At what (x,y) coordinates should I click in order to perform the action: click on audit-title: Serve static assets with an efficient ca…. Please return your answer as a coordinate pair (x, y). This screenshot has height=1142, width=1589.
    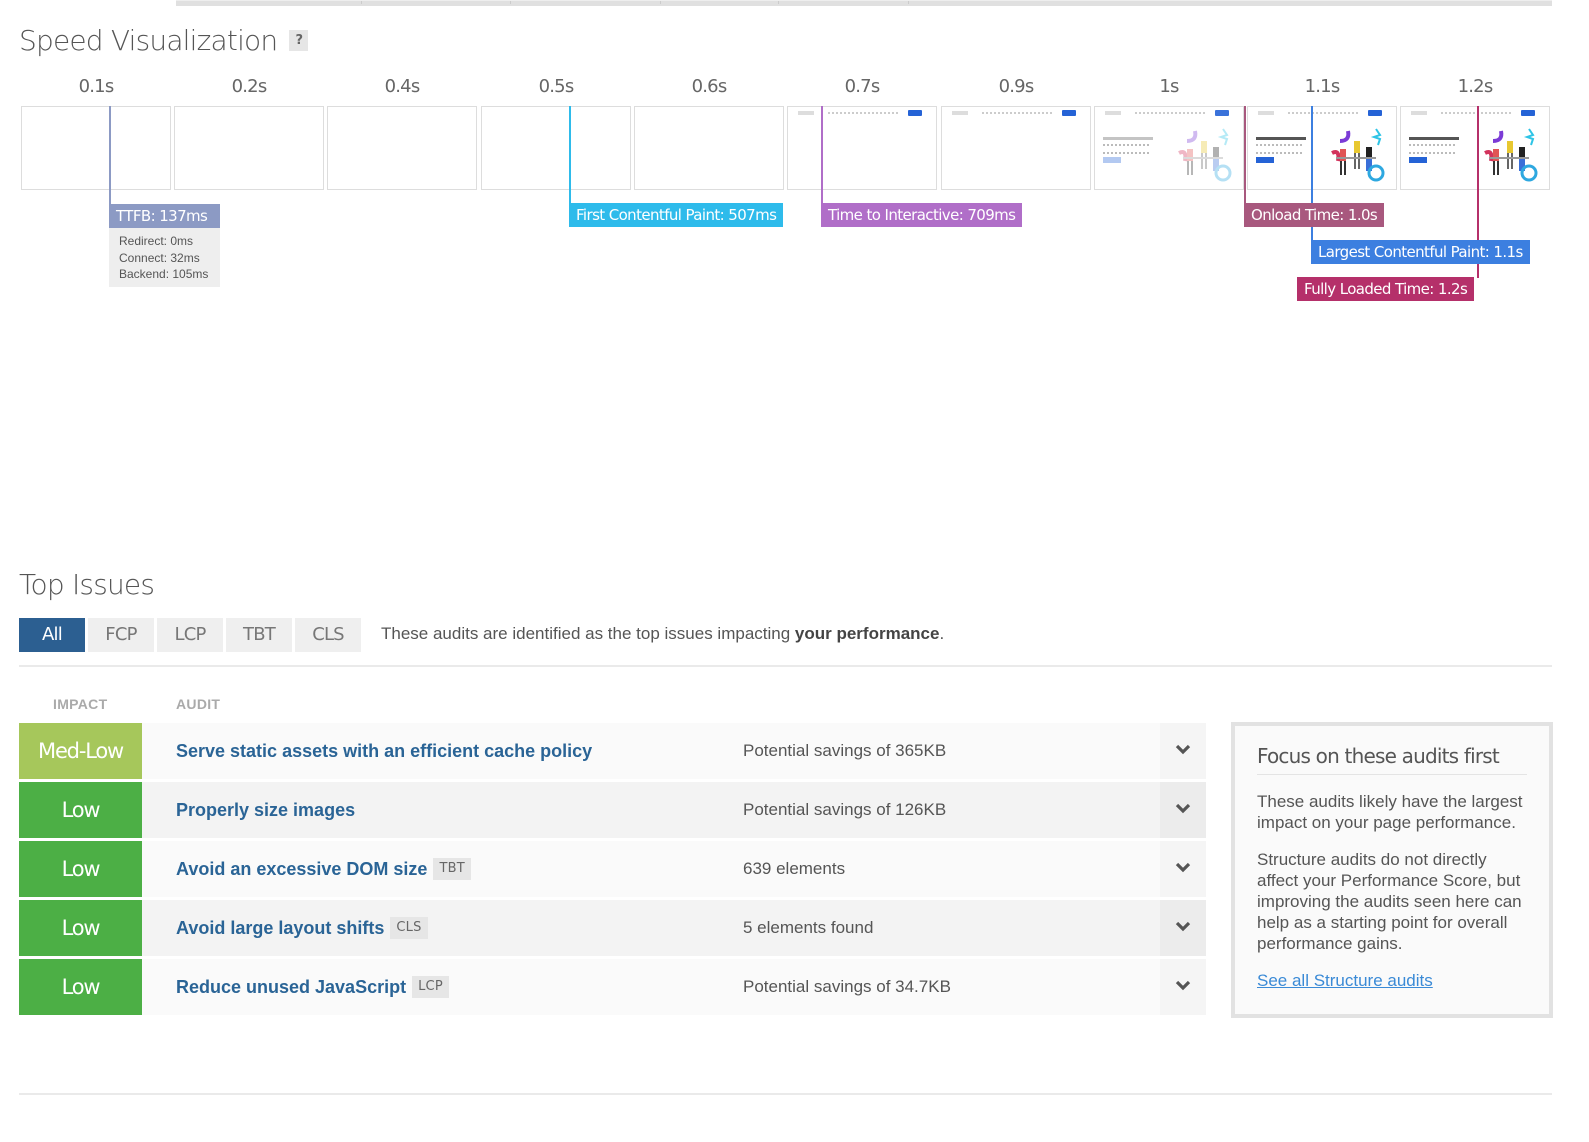
    Looking at the image, I should click on (384, 751).